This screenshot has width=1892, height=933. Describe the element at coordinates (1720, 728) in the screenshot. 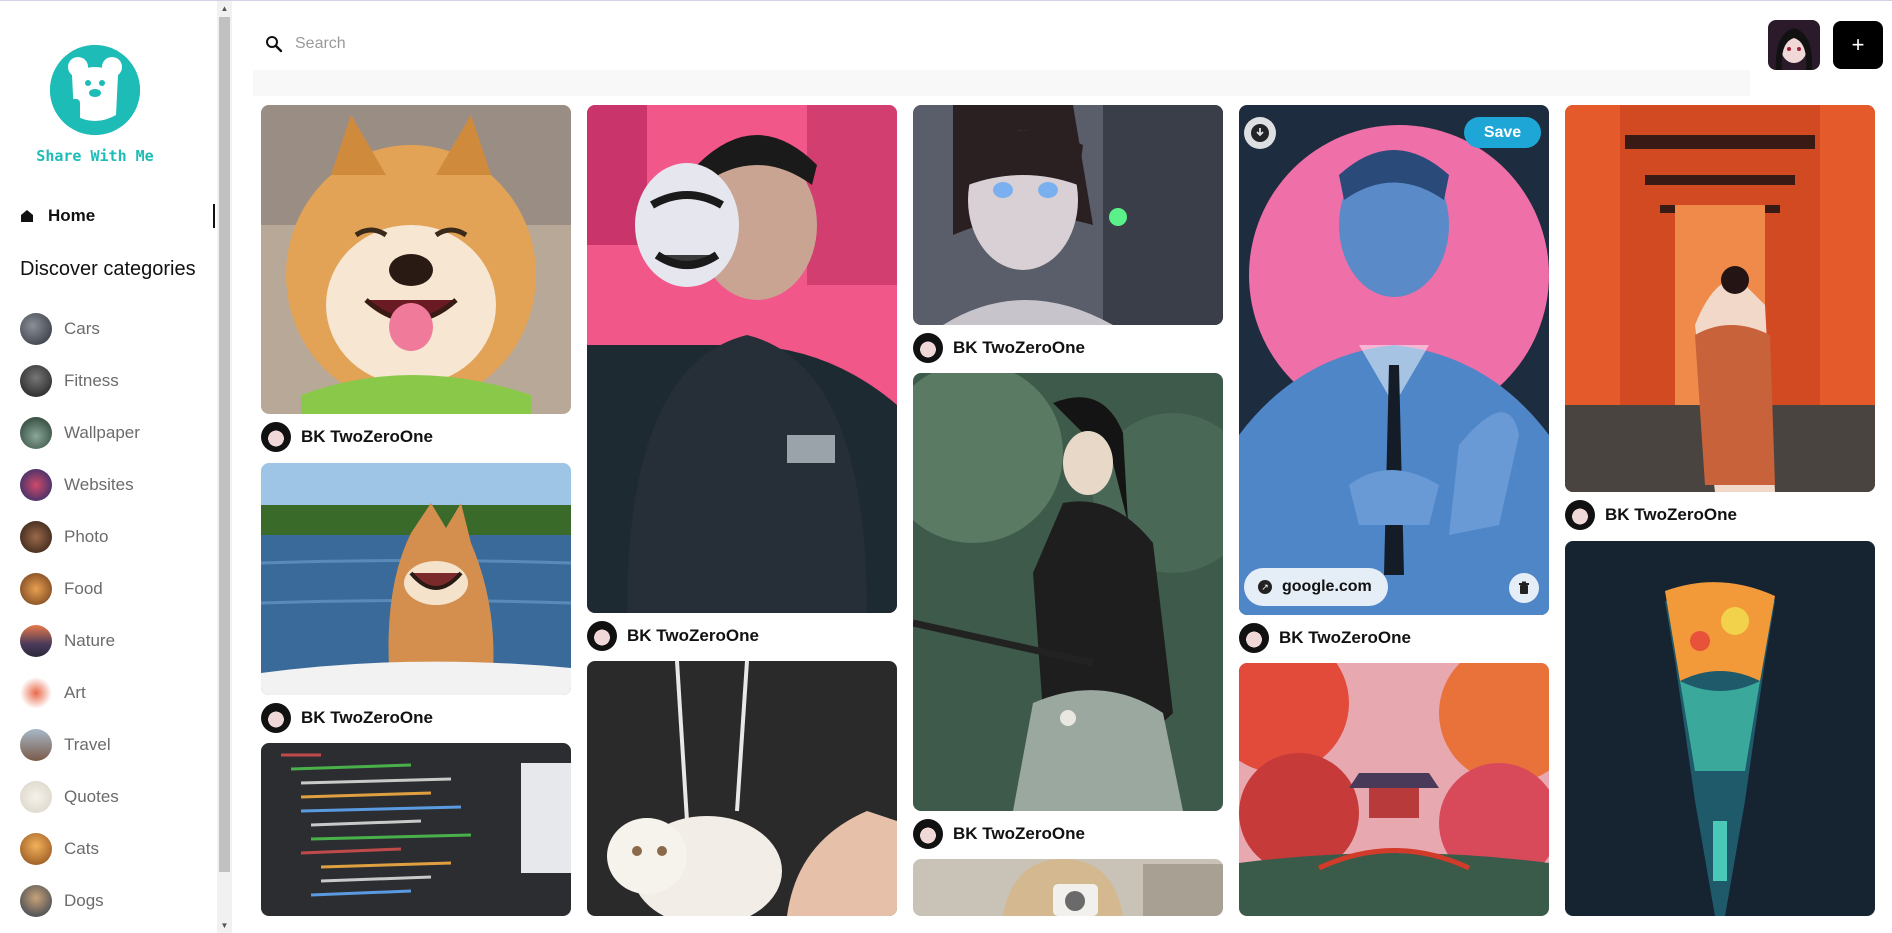

I see `pin-city-art` at that location.